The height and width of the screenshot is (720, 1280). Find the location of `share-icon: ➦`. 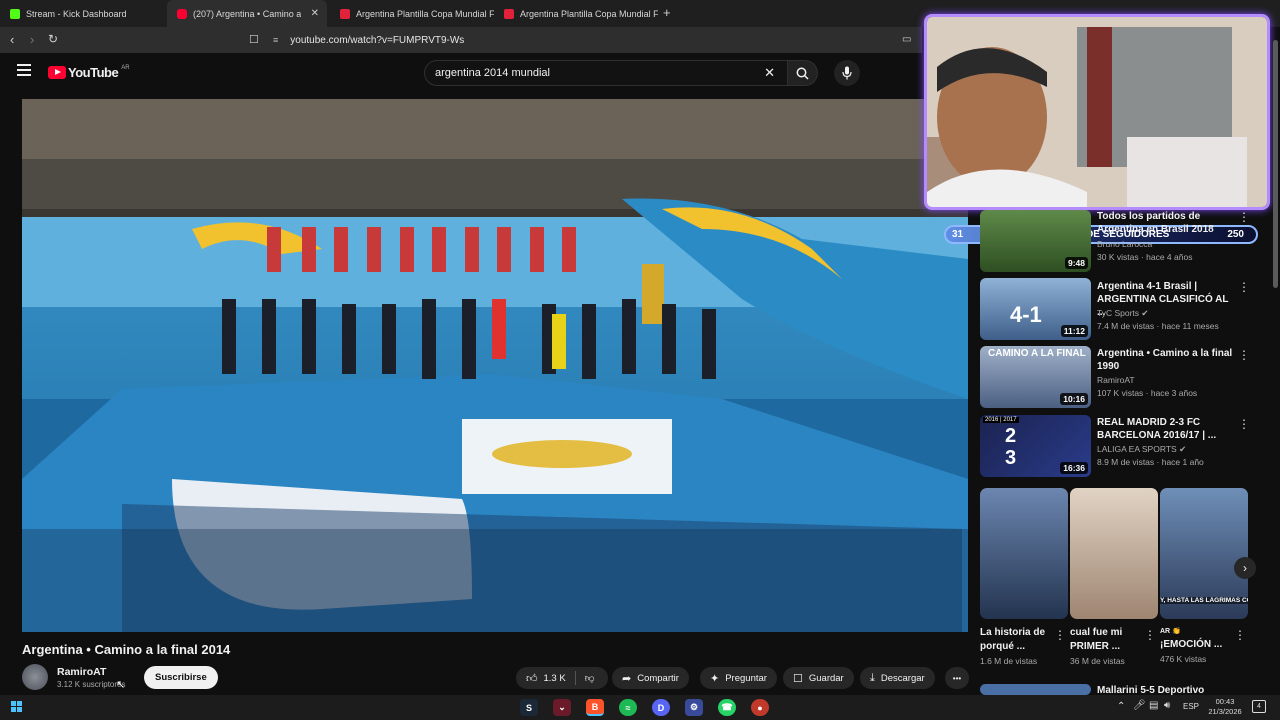

share-icon: ➦ is located at coordinates (627, 678).